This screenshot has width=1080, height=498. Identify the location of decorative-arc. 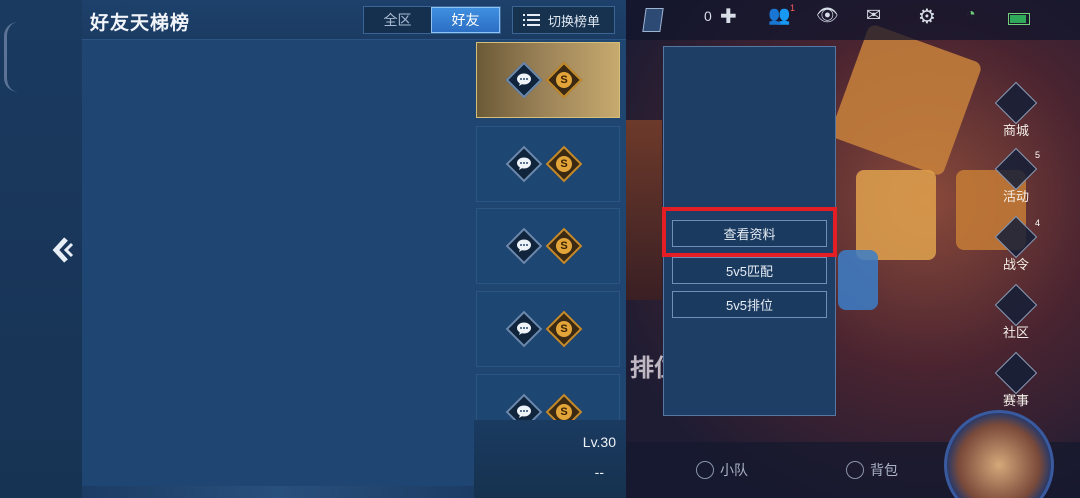
(11, 57).